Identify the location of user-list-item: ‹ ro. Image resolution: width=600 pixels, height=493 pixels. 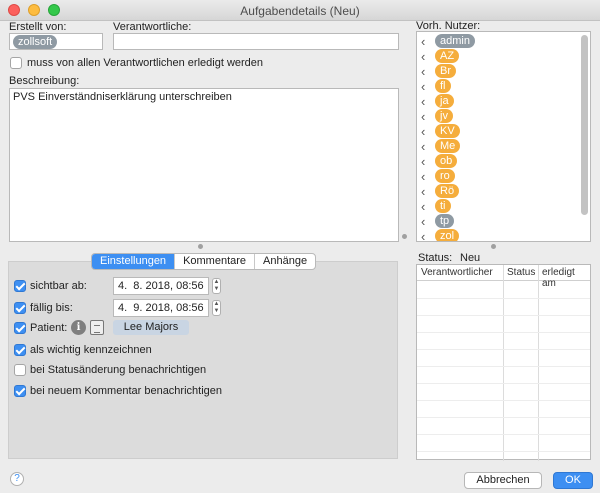
(497, 176).